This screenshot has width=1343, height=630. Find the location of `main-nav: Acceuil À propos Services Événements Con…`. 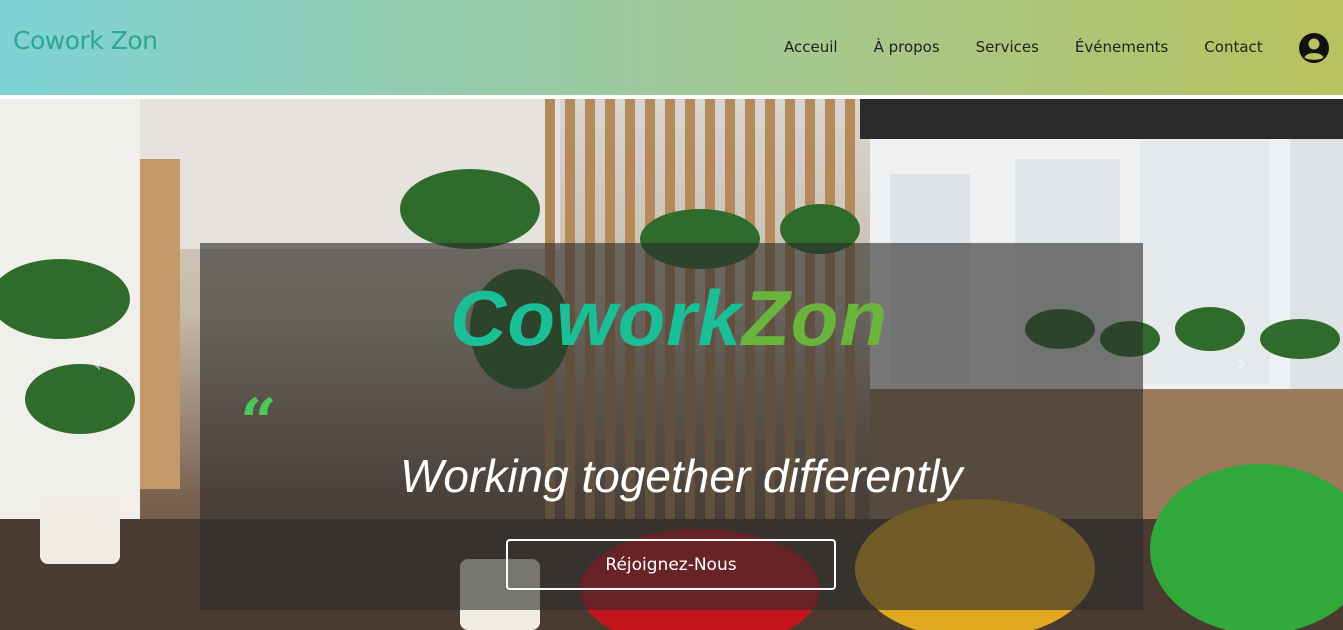

main-nav: Acceuil À propos Services Événements Con… is located at coordinates (1041, 47).